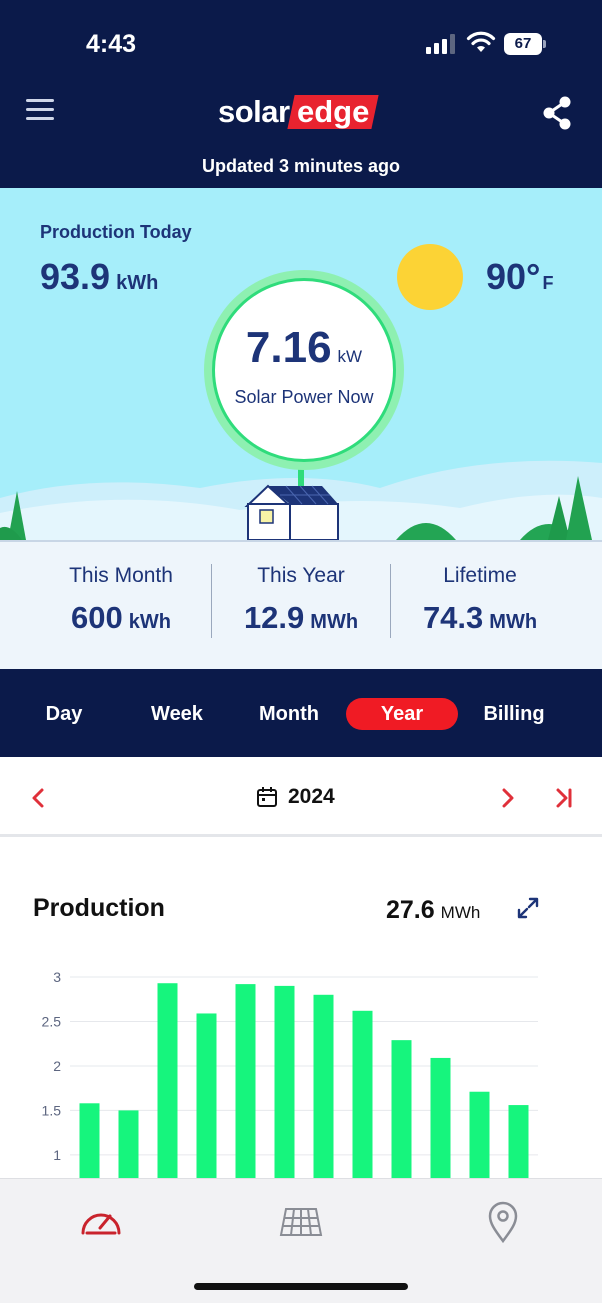  I want to click on logo-edge-text: edge, so click(332, 111).